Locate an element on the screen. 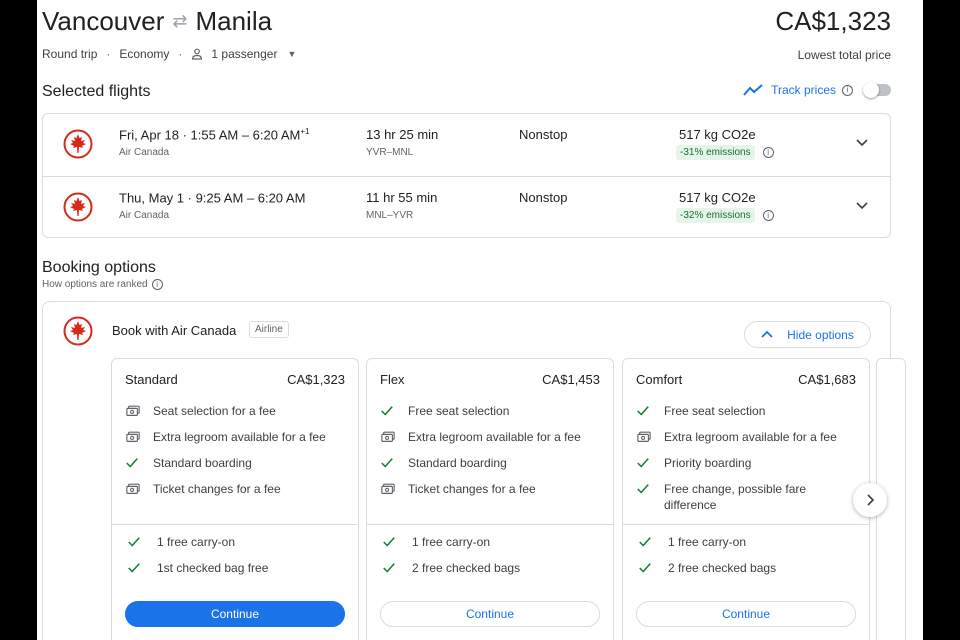 The height and width of the screenshot is (640, 960). emissions-badge: -31% emissions is located at coordinates (715, 152).